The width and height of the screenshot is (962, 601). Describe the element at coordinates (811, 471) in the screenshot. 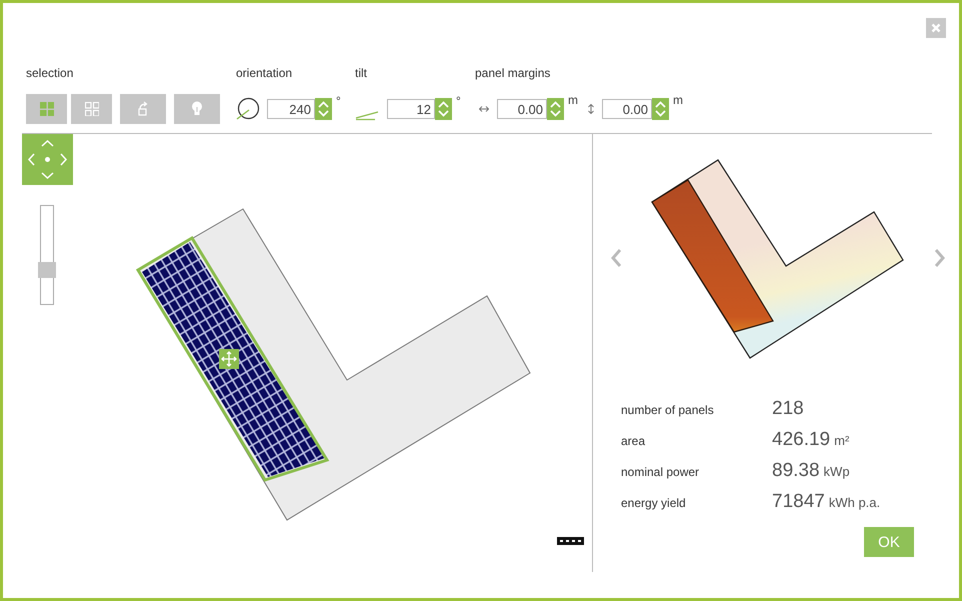

I see `stat-value: 89.38 kWp` at that location.